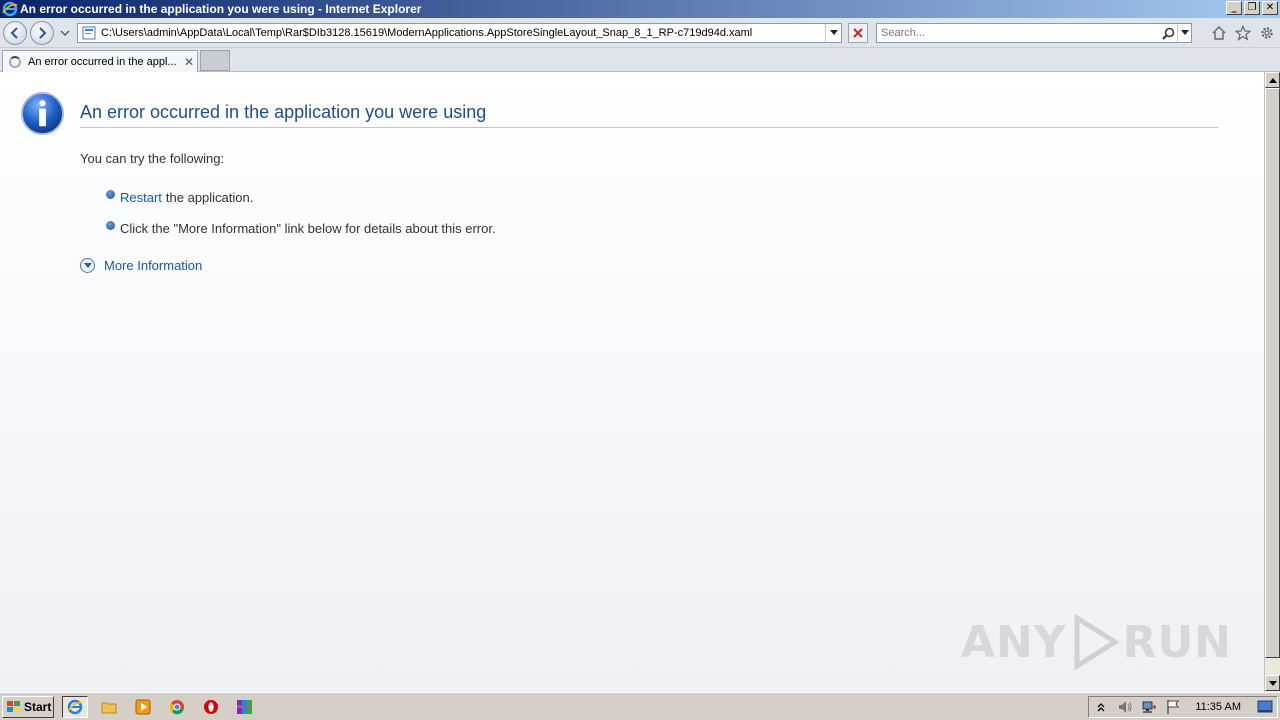 The width and height of the screenshot is (1280, 720). I want to click on scroll-down-button, so click(1272, 683).